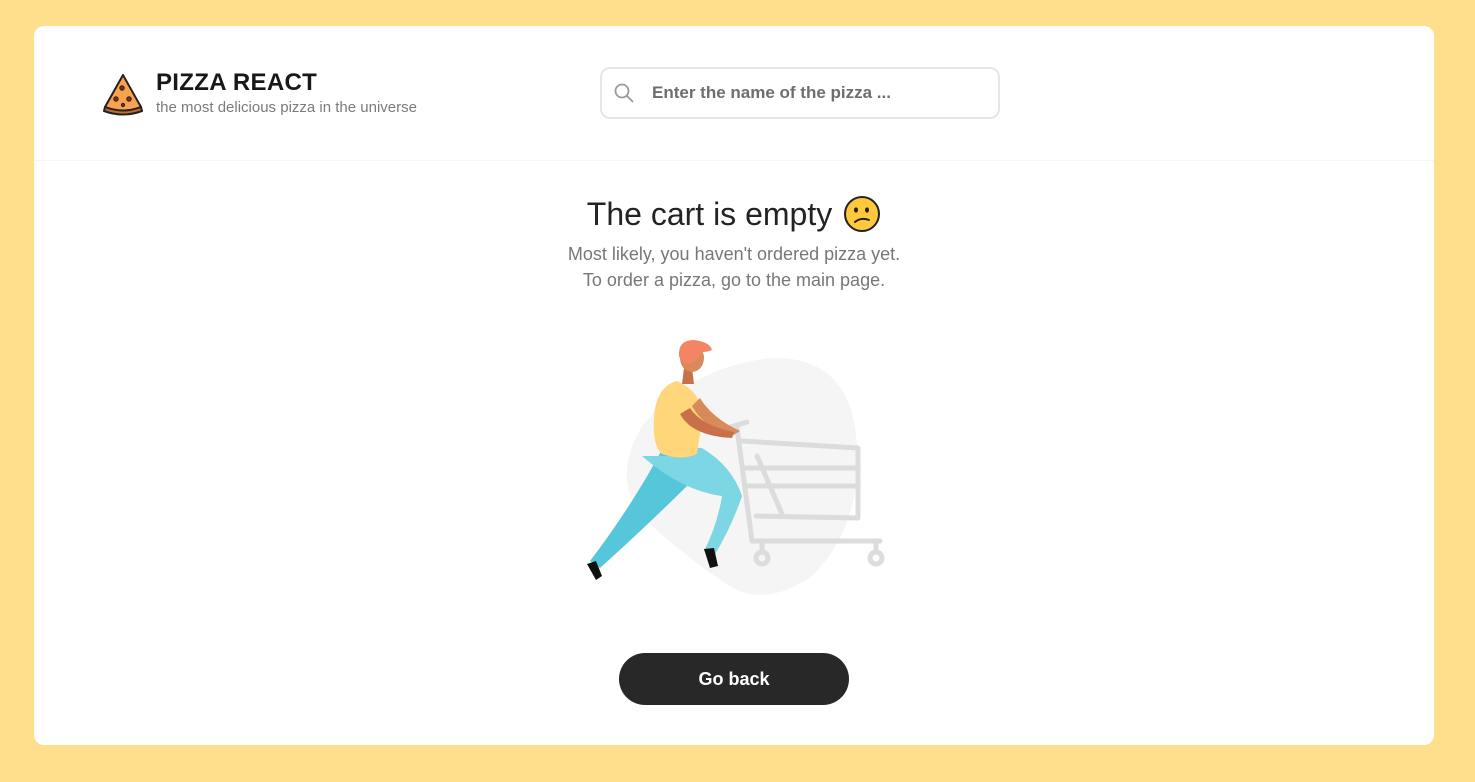 Image resolution: width=1475 pixels, height=782 pixels. What do you see at coordinates (734, 679) in the screenshot?
I see `go-back-button: Go back` at bounding box center [734, 679].